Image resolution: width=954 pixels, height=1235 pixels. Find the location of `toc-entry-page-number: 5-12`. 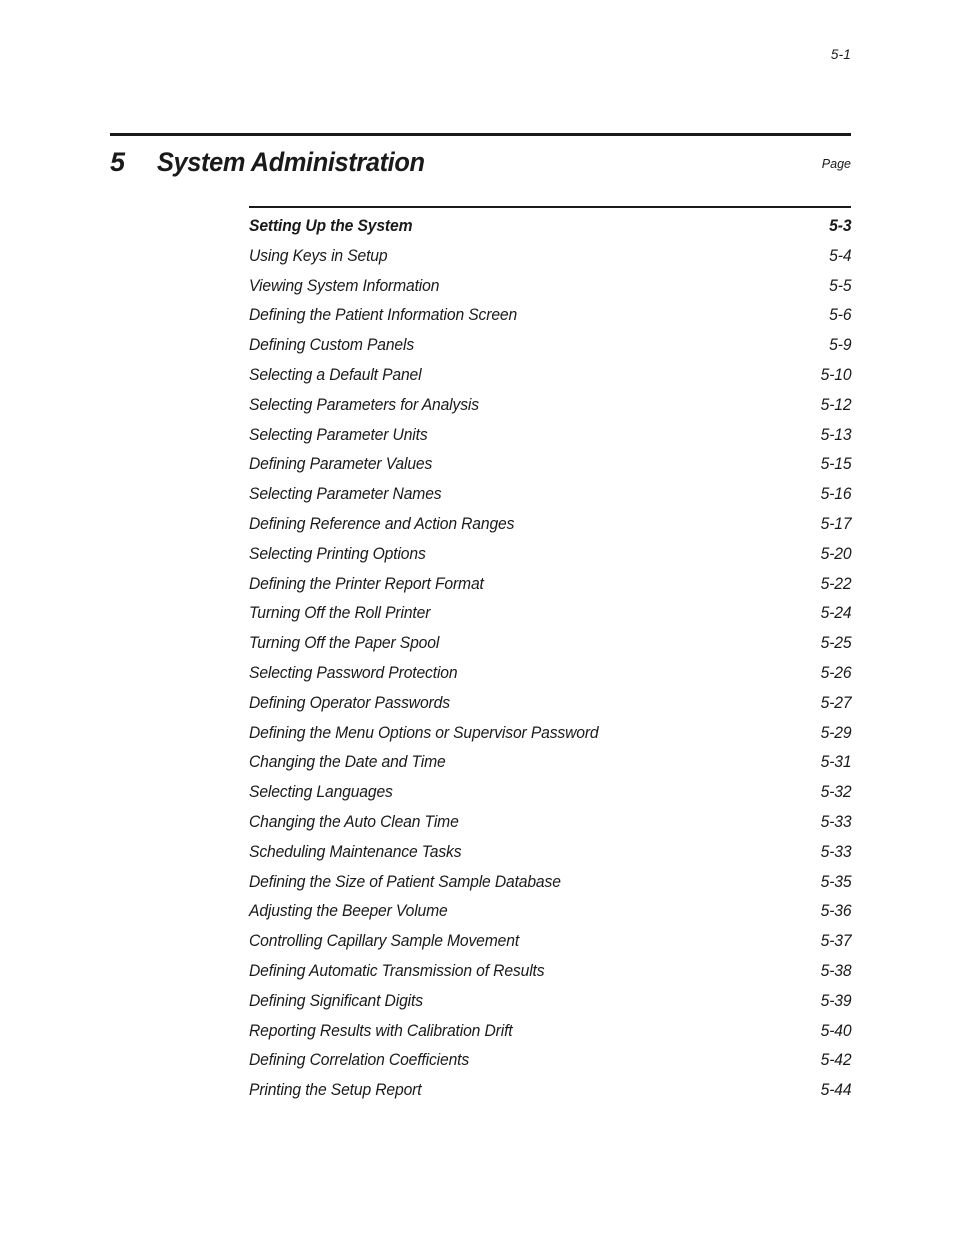

toc-entry-page-number: 5-12 is located at coordinates (835, 404).